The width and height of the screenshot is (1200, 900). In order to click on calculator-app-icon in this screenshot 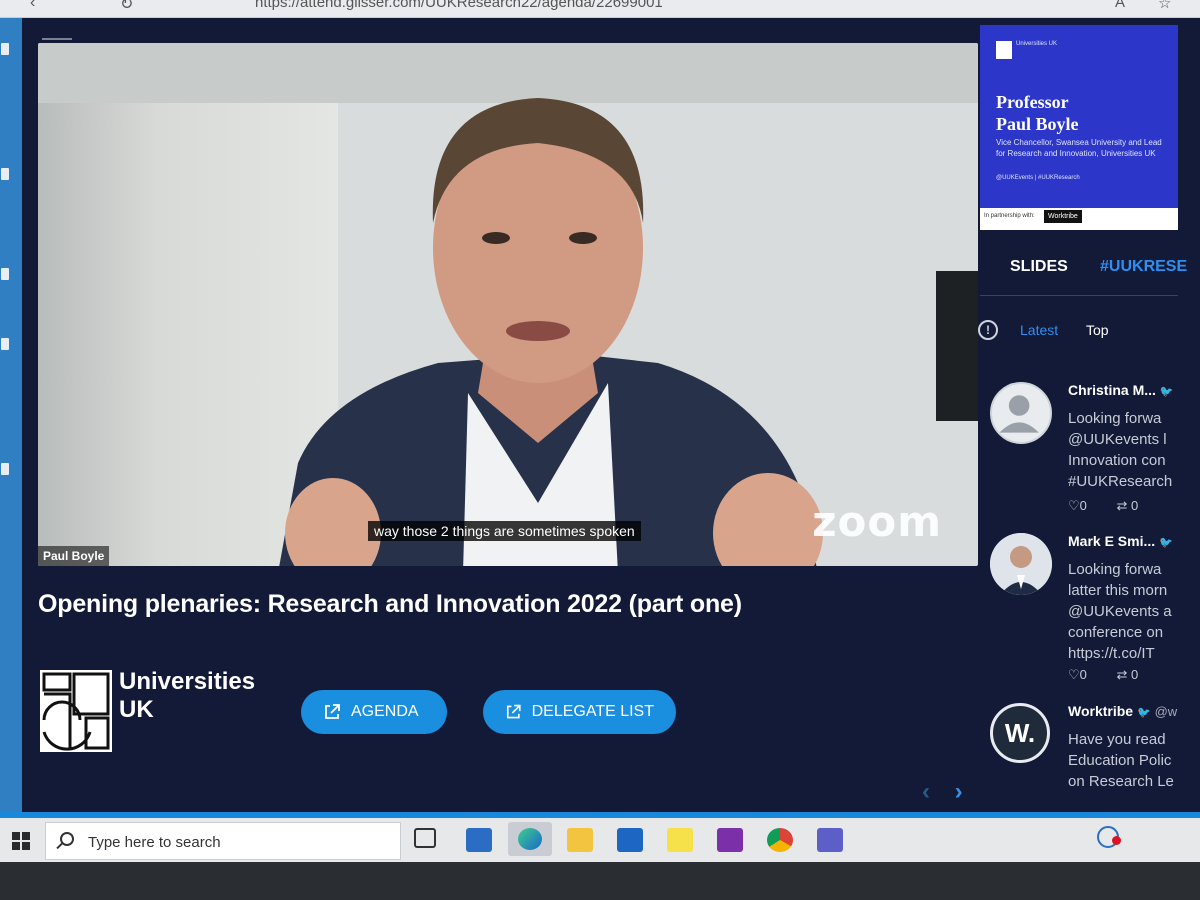, I will do `click(479, 840)`.